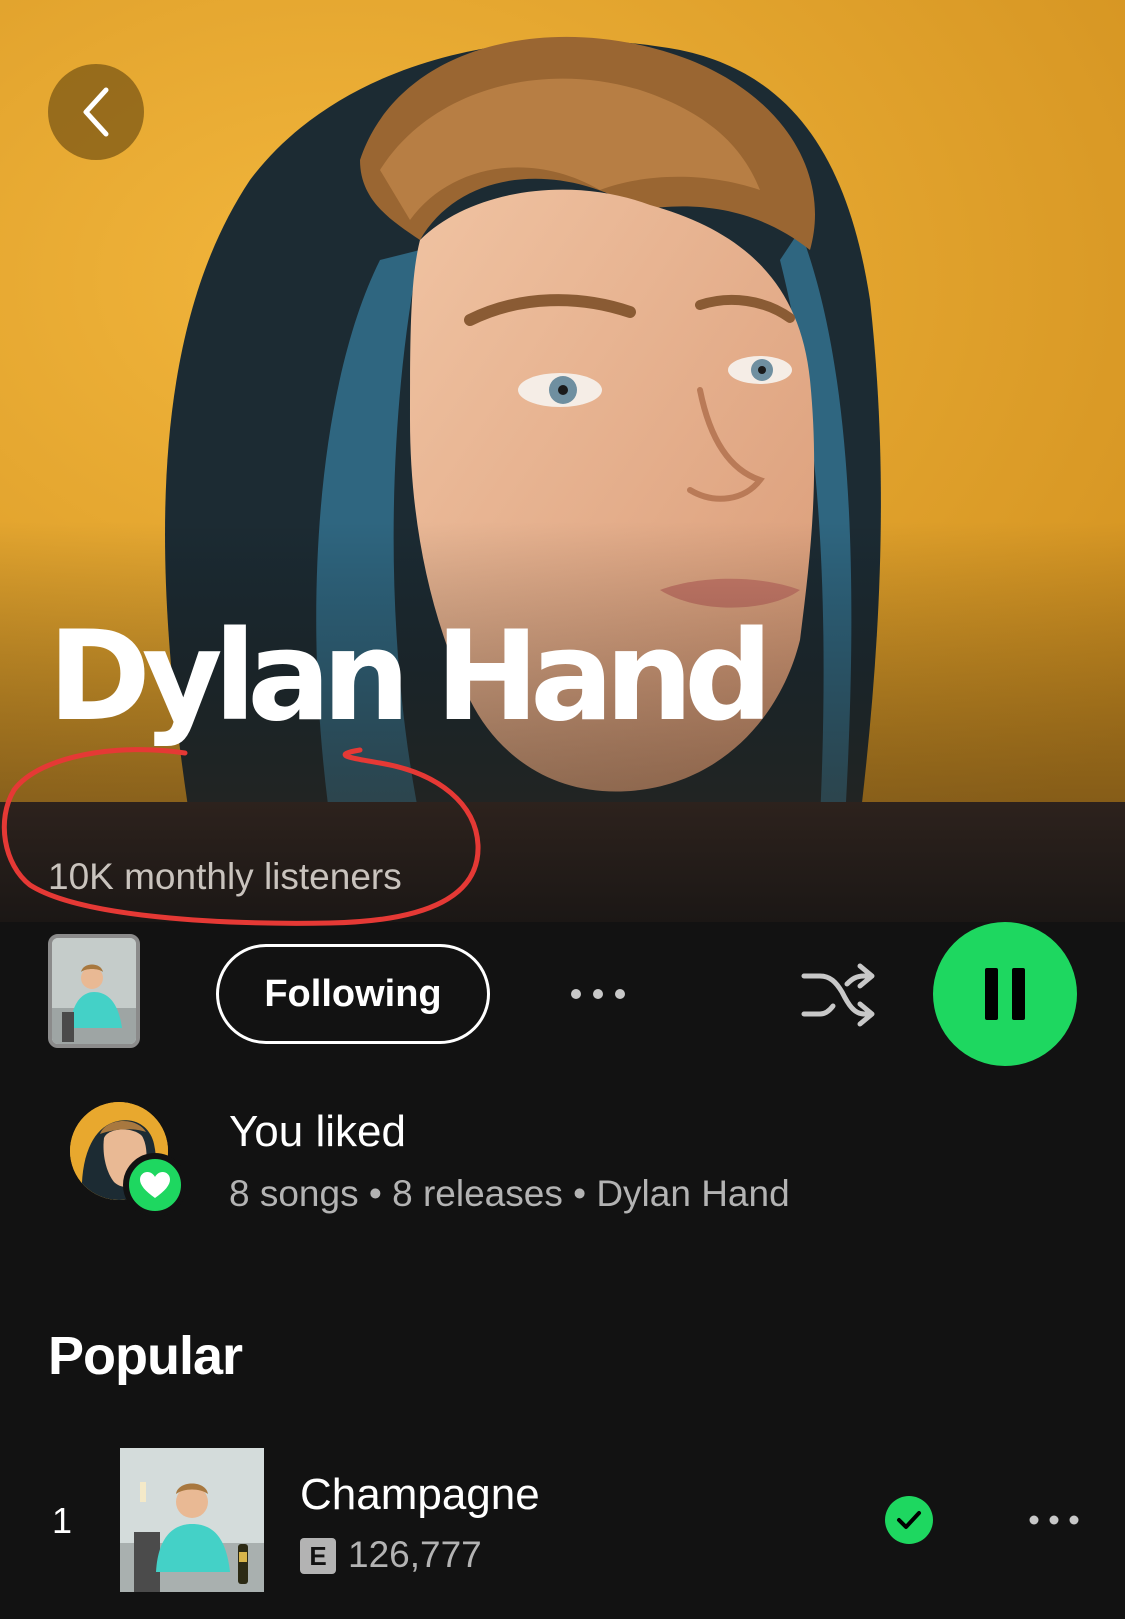 This screenshot has width=1125, height=1619. Describe the element at coordinates (415, 1554) in the screenshot. I see `track-play-count: 126,777` at that location.